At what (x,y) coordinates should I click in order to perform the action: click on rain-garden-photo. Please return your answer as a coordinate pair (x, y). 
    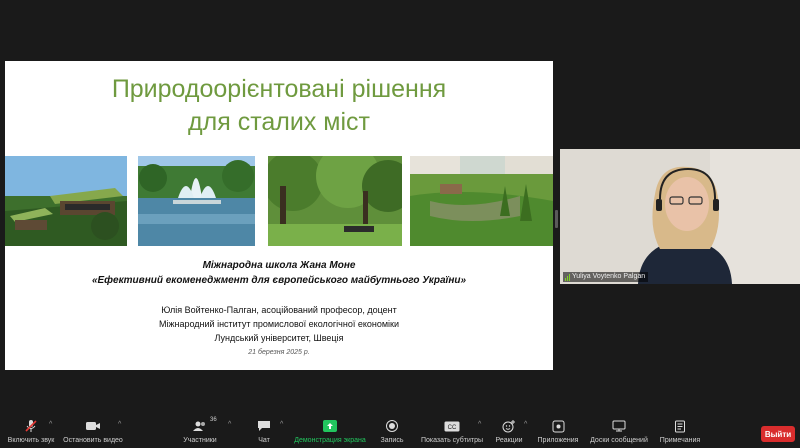
    Looking at the image, I should click on (481, 201).